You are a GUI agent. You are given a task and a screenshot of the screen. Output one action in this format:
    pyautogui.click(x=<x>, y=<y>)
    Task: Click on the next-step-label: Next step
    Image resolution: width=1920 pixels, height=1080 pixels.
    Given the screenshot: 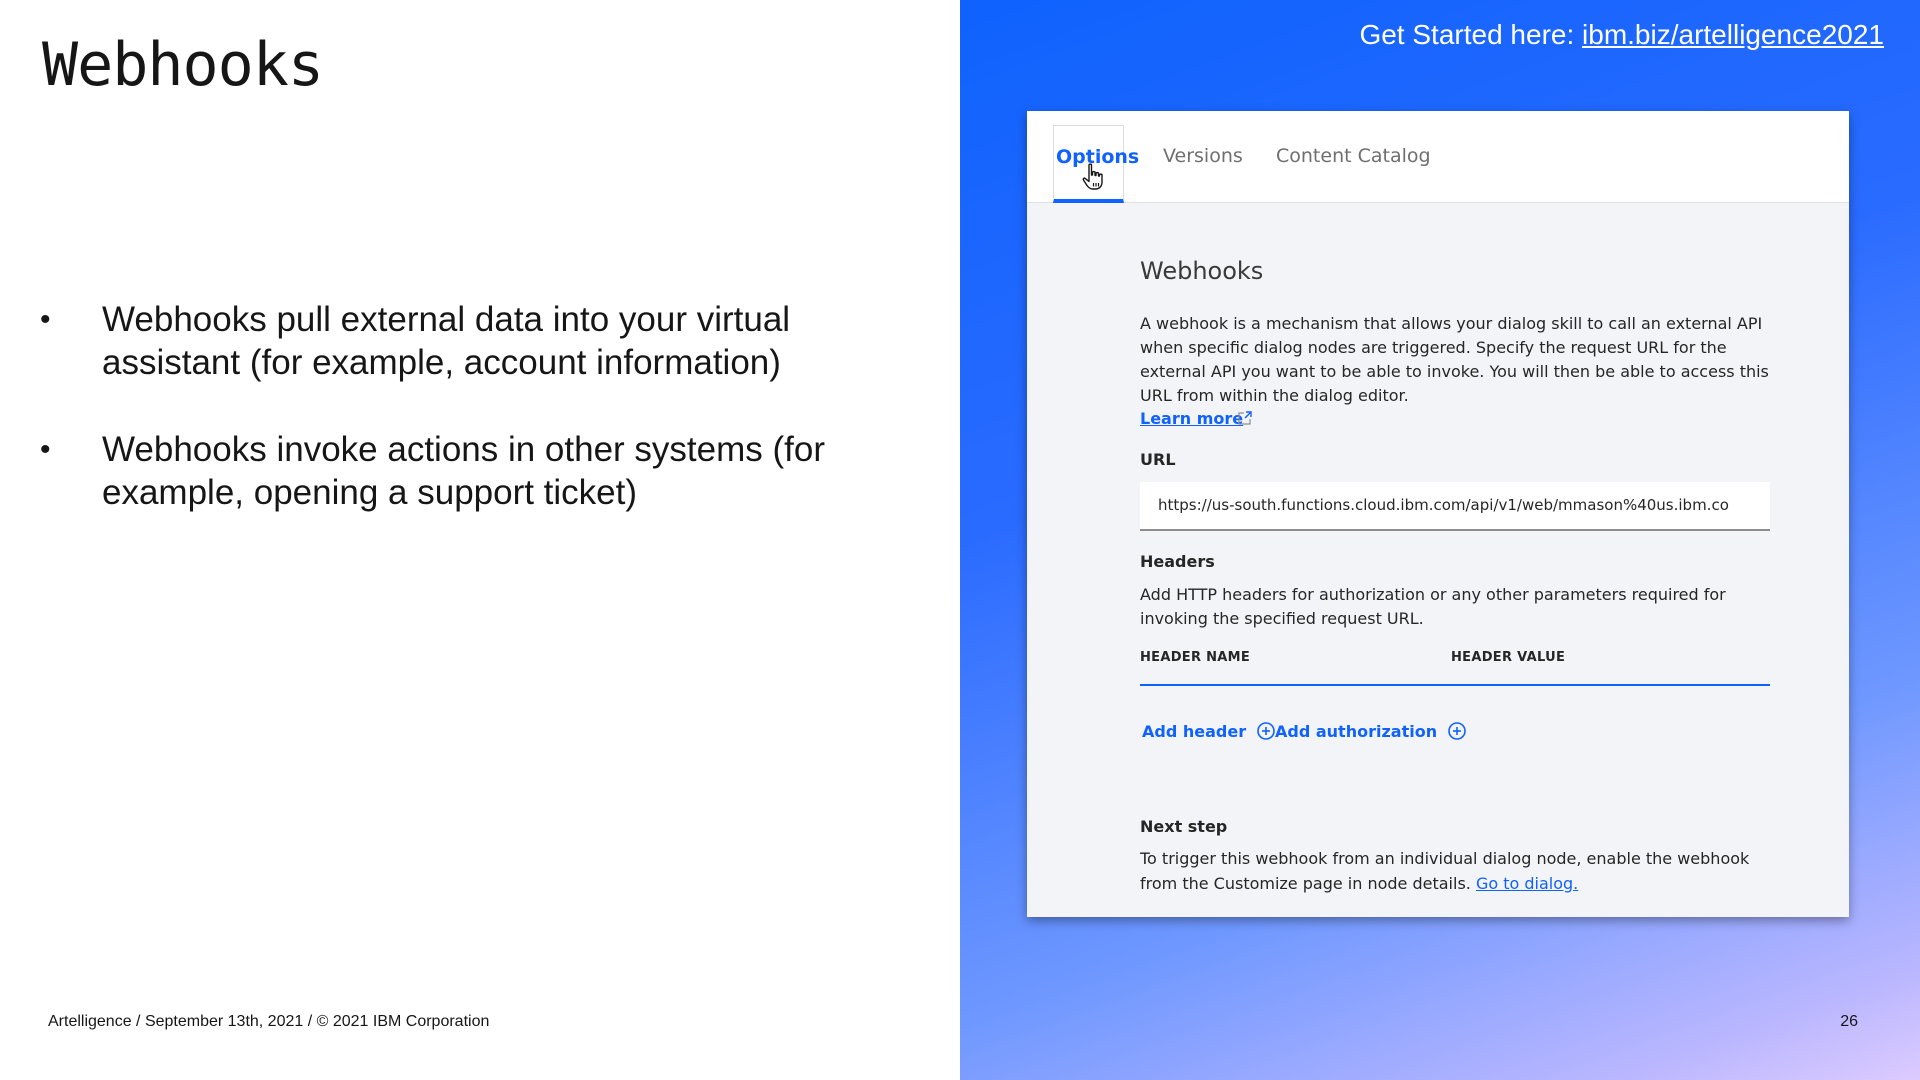 What is the action you would take?
    pyautogui.click(x=1184, y=826)
    